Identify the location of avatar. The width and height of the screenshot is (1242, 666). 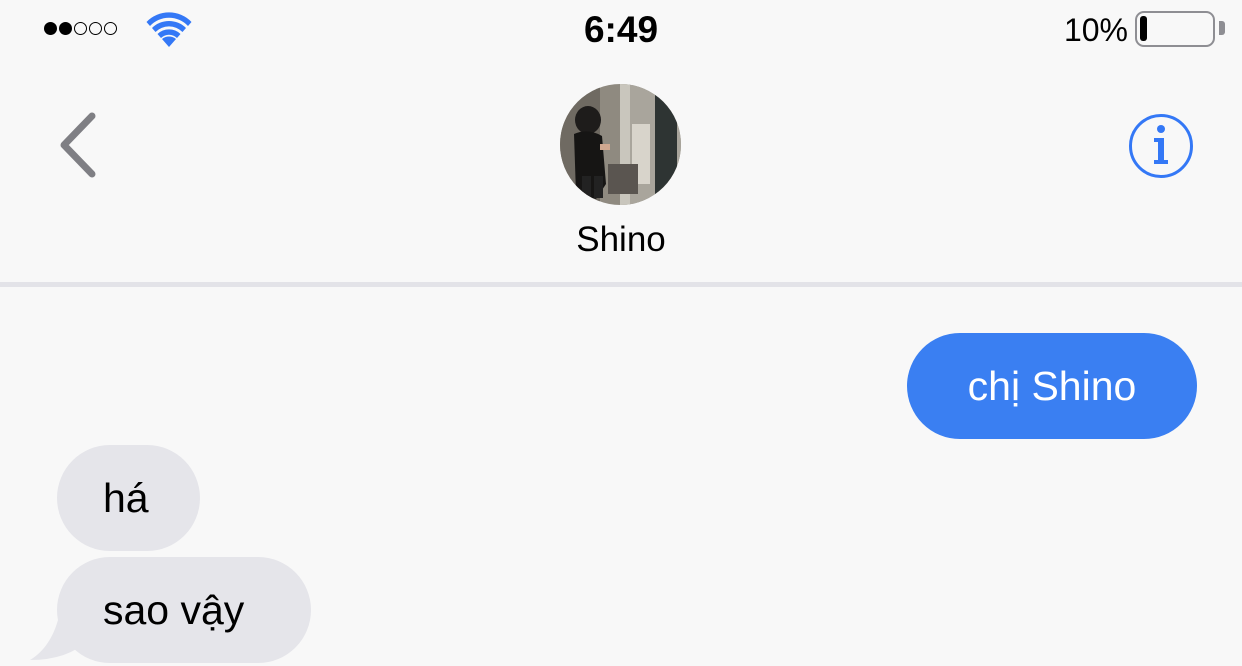
(620, 144).